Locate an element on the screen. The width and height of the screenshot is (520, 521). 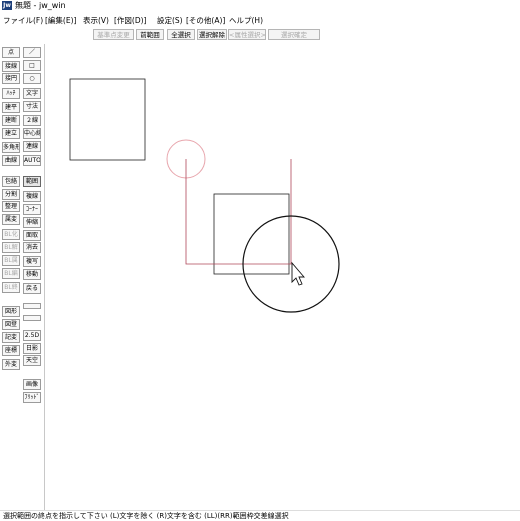
tool-divide: 分割 is located at coordinates (11, 194).